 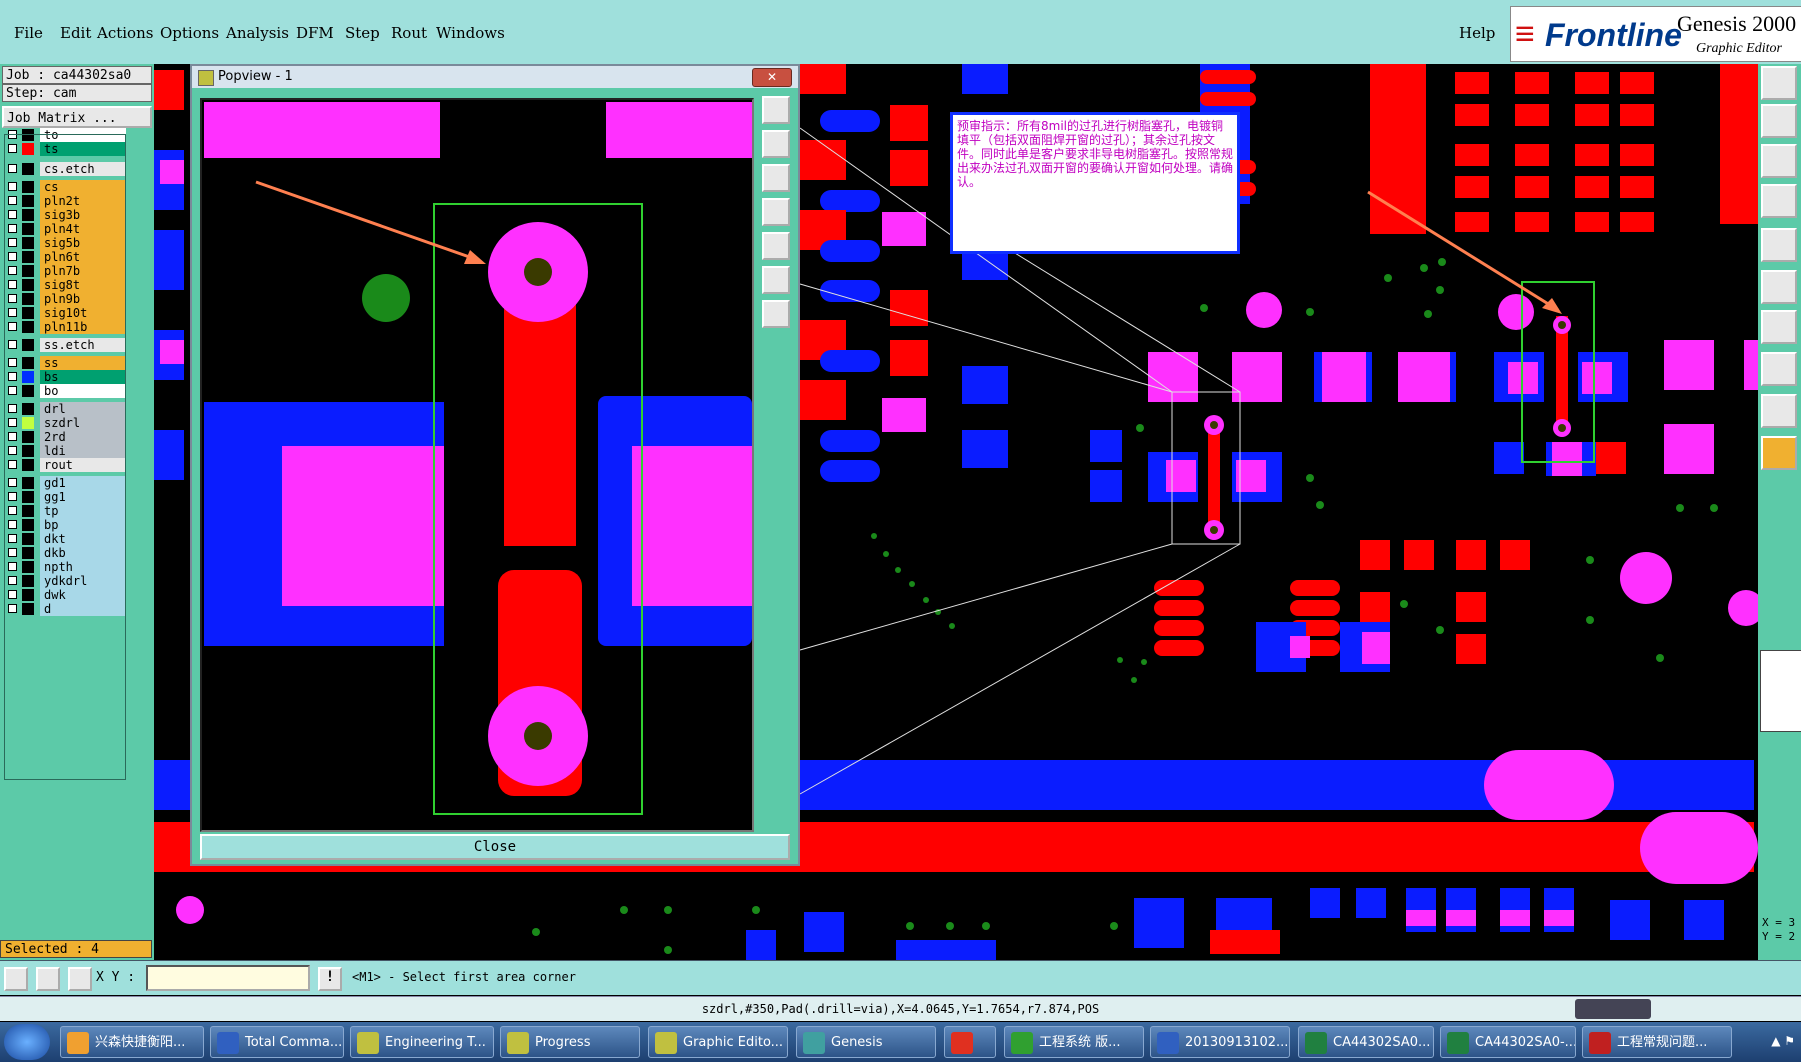 I want to click on layer-row-npth: npth, so click(x=66, y=567).